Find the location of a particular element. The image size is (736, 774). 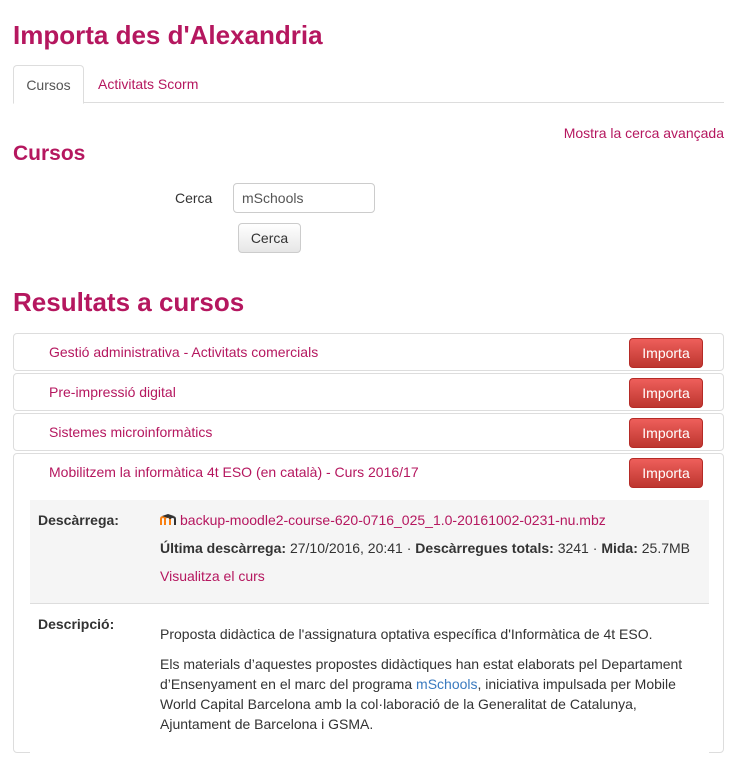

course-row: Pre-impressió digital Importa is located at coordinates (368, 392).